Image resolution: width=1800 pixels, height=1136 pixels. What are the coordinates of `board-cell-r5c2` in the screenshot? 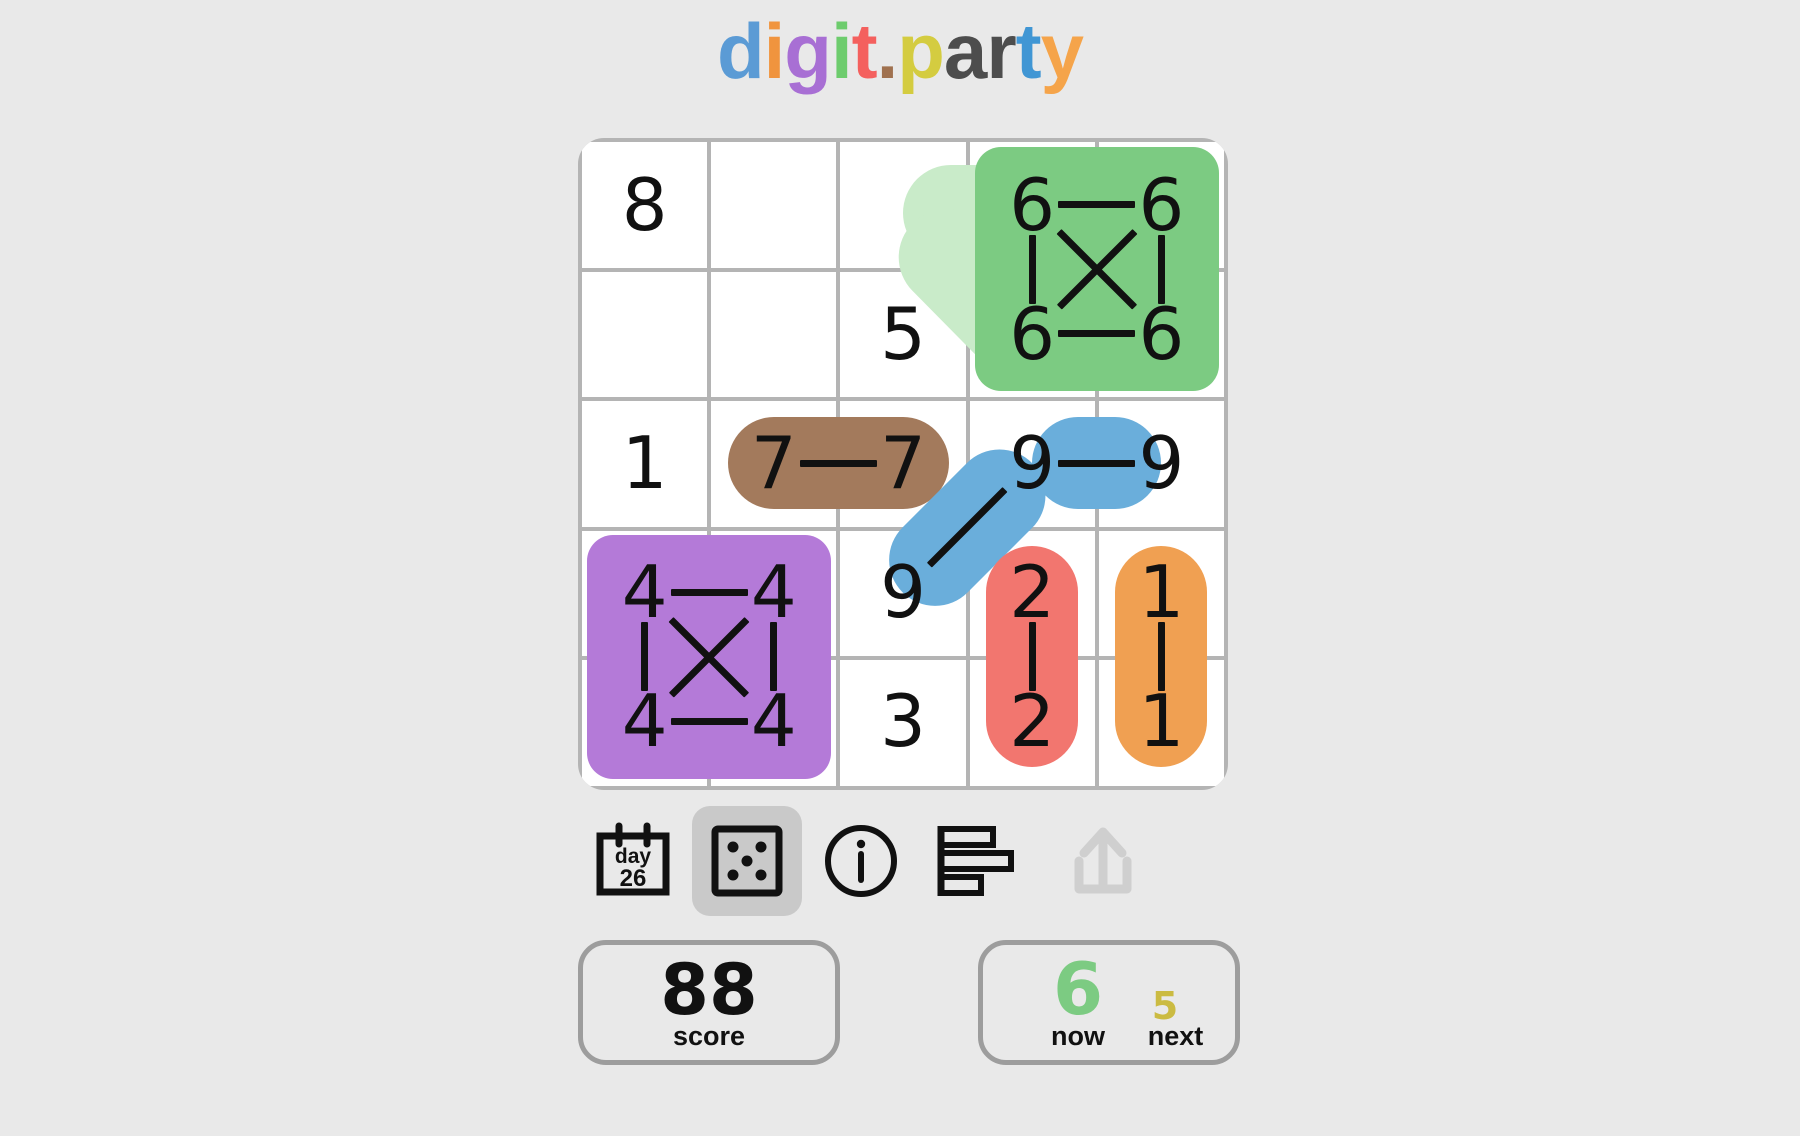 It's located at (774, 723).